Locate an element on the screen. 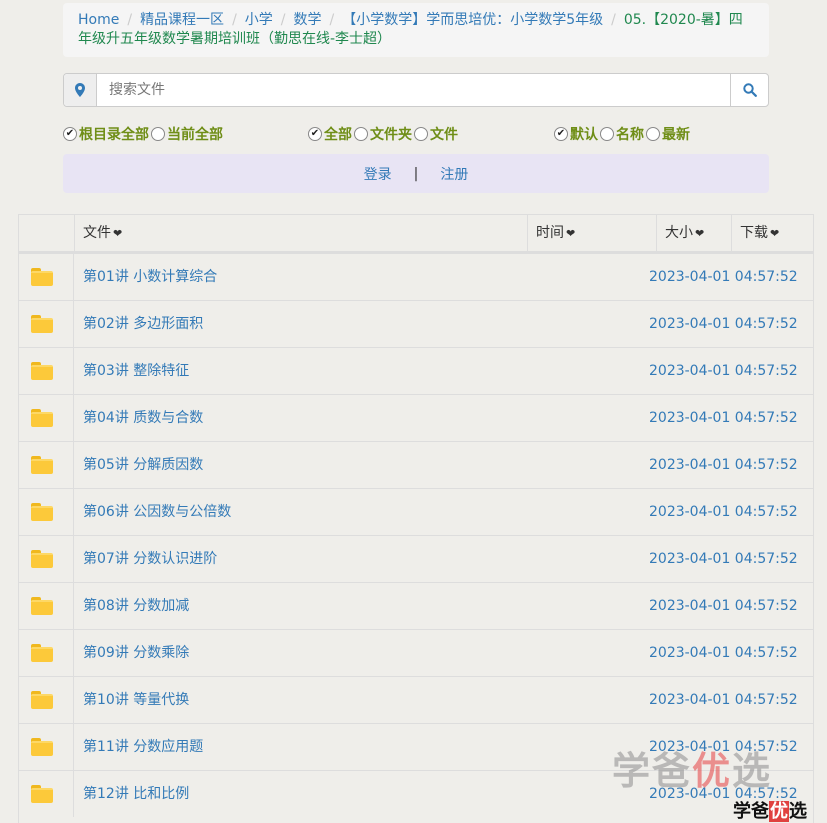 Image resolution: width=827 pixels, height=823 pixels. table-row: 第10讲 等量代换 2023-04-01 04:57:52 is located at coordinates (416, 699).